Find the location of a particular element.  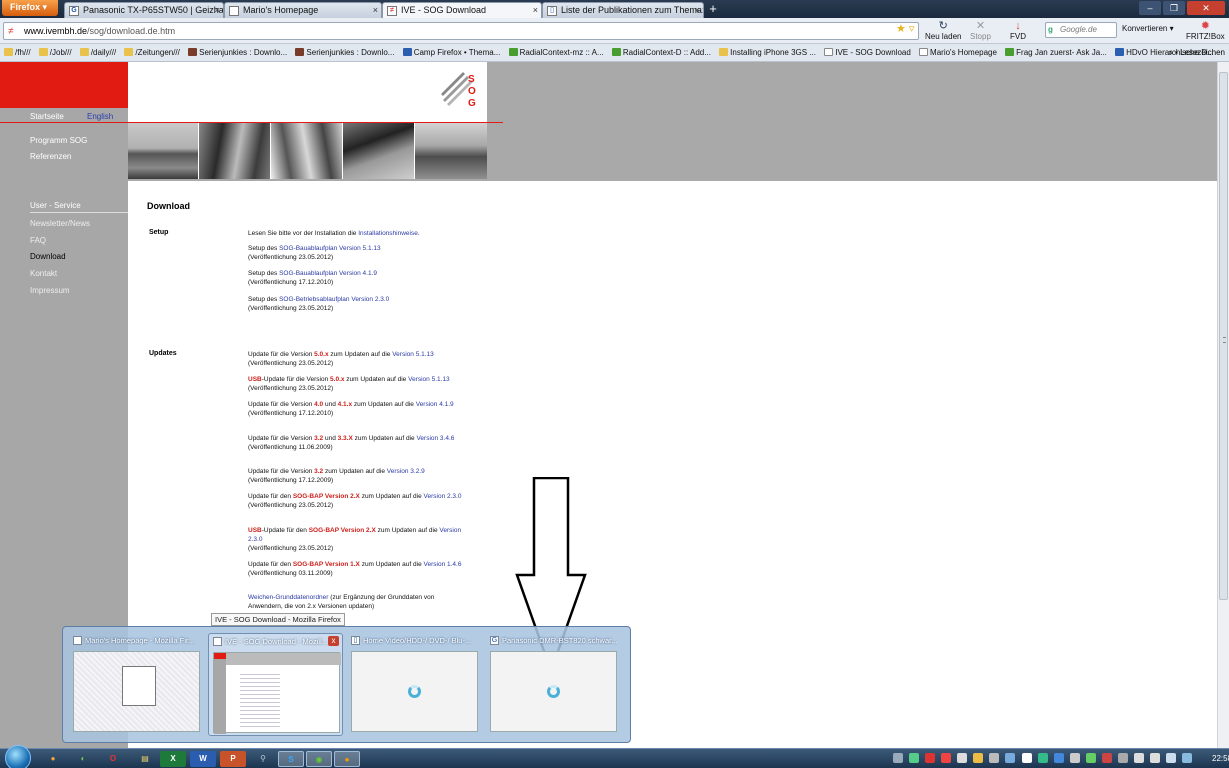

nav-download: Download is located at coordinates (48, 256).